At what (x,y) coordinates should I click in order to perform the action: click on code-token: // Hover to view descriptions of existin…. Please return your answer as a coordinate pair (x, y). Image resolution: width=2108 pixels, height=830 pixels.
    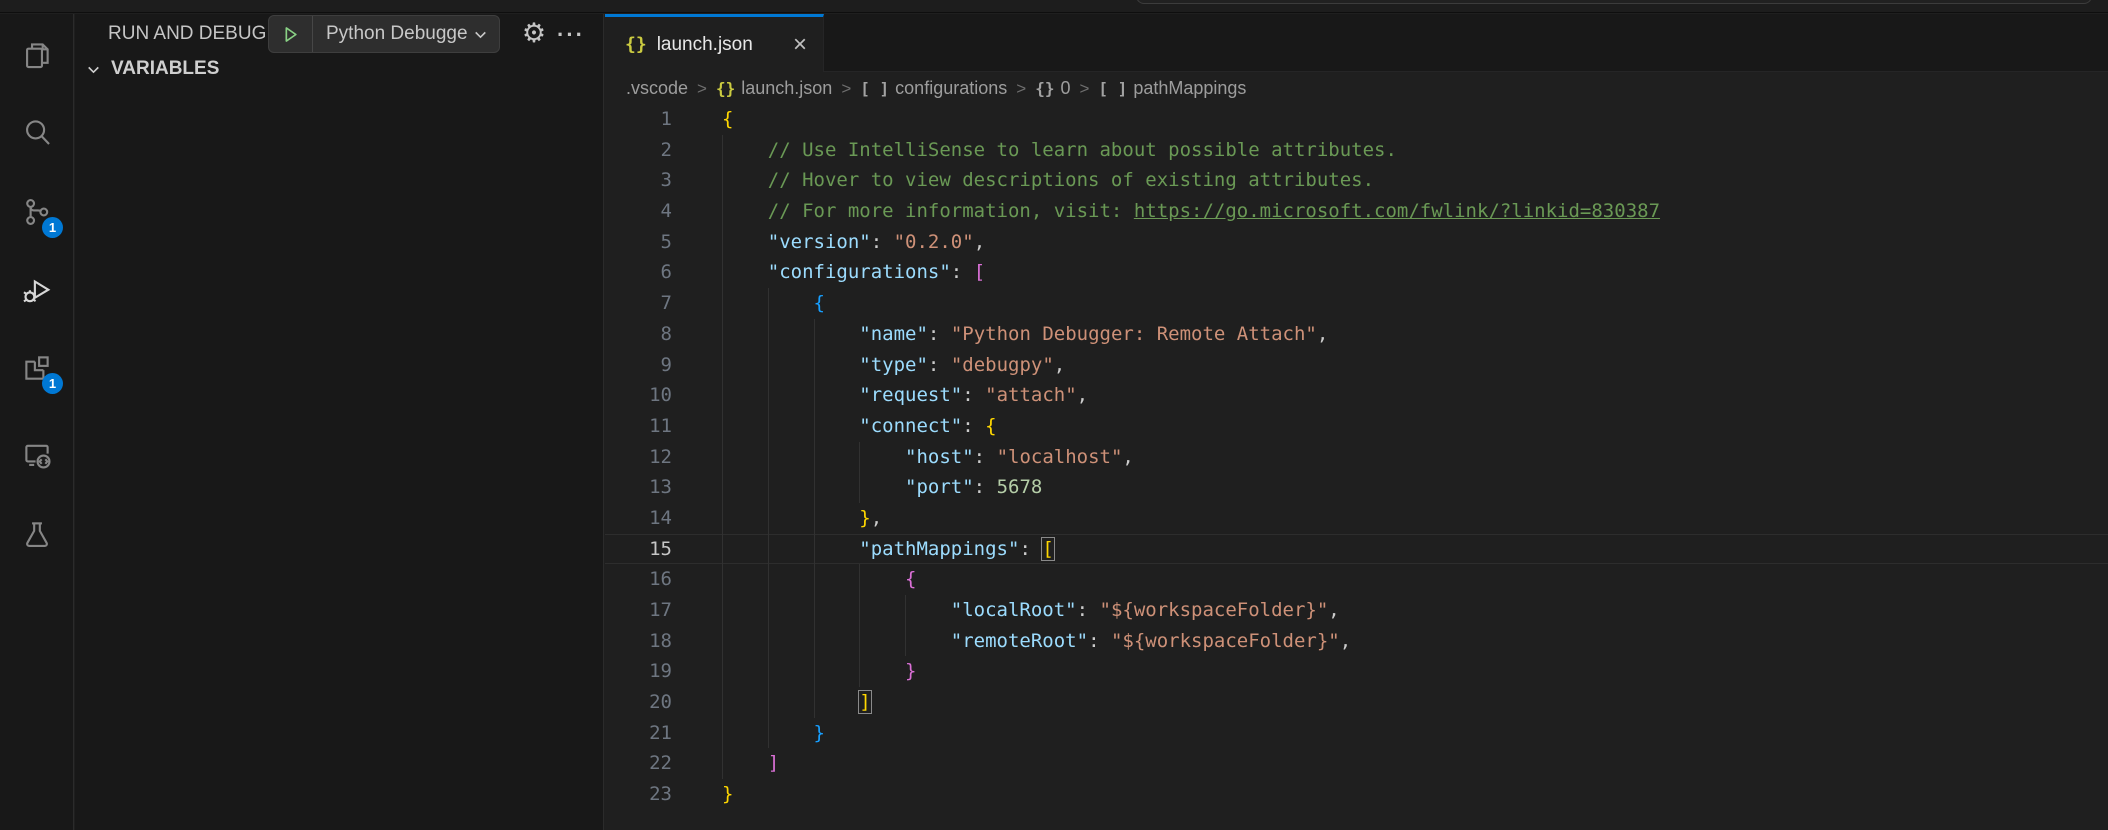
    Looking at the image, I should click on (1071, 180).